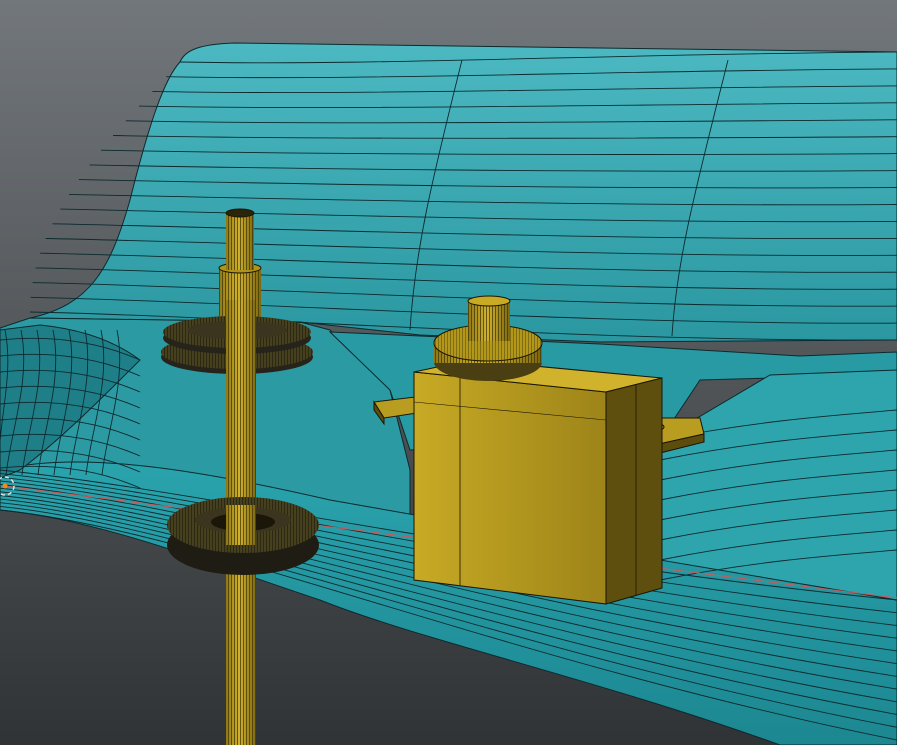 The image size is (897, 745). What do you see at coordinates (510, 488) in the screenshot?
I see `servo-body-front` at bounding box center [510, 488].